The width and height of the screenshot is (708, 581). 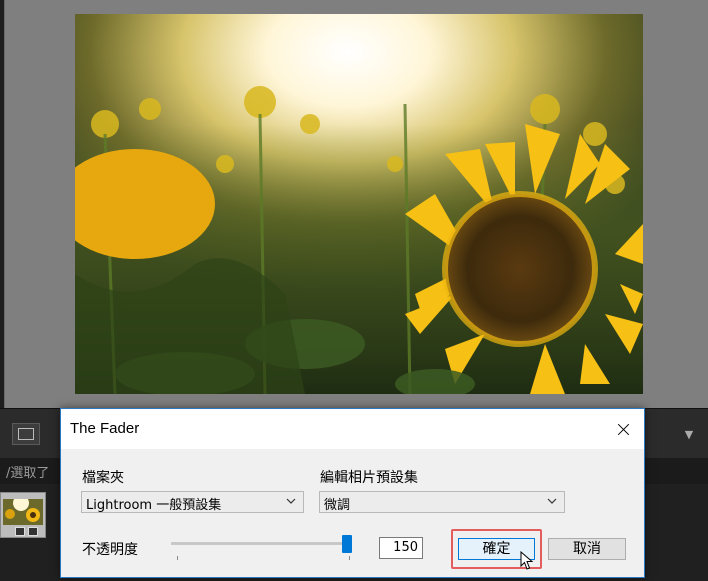 I want to click on filmstrip-source-label: /選取了, so click(x=28, y=473).